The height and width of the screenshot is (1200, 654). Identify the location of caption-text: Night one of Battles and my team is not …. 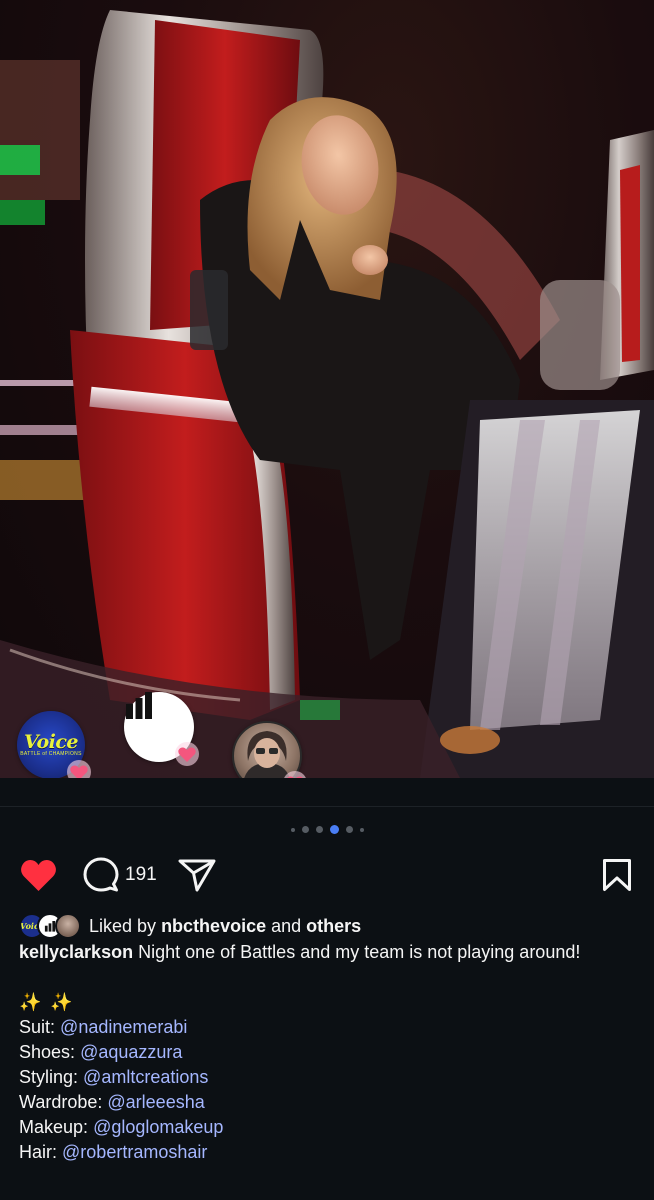
(359, 952).